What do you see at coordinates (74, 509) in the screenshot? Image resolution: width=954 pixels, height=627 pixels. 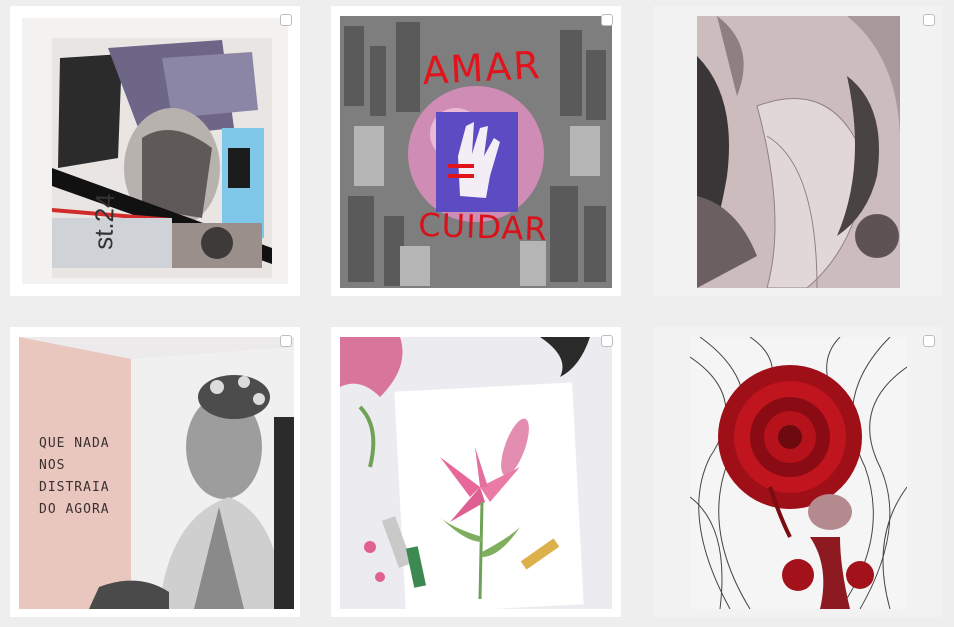 I see `wall-line: DO AGORA` at bounding box center [74, 509].